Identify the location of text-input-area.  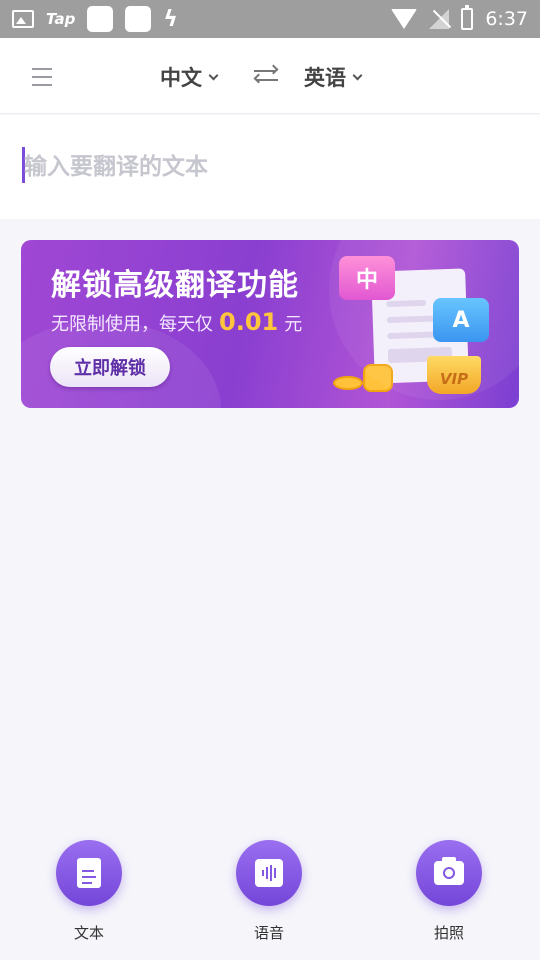
(270, 167).